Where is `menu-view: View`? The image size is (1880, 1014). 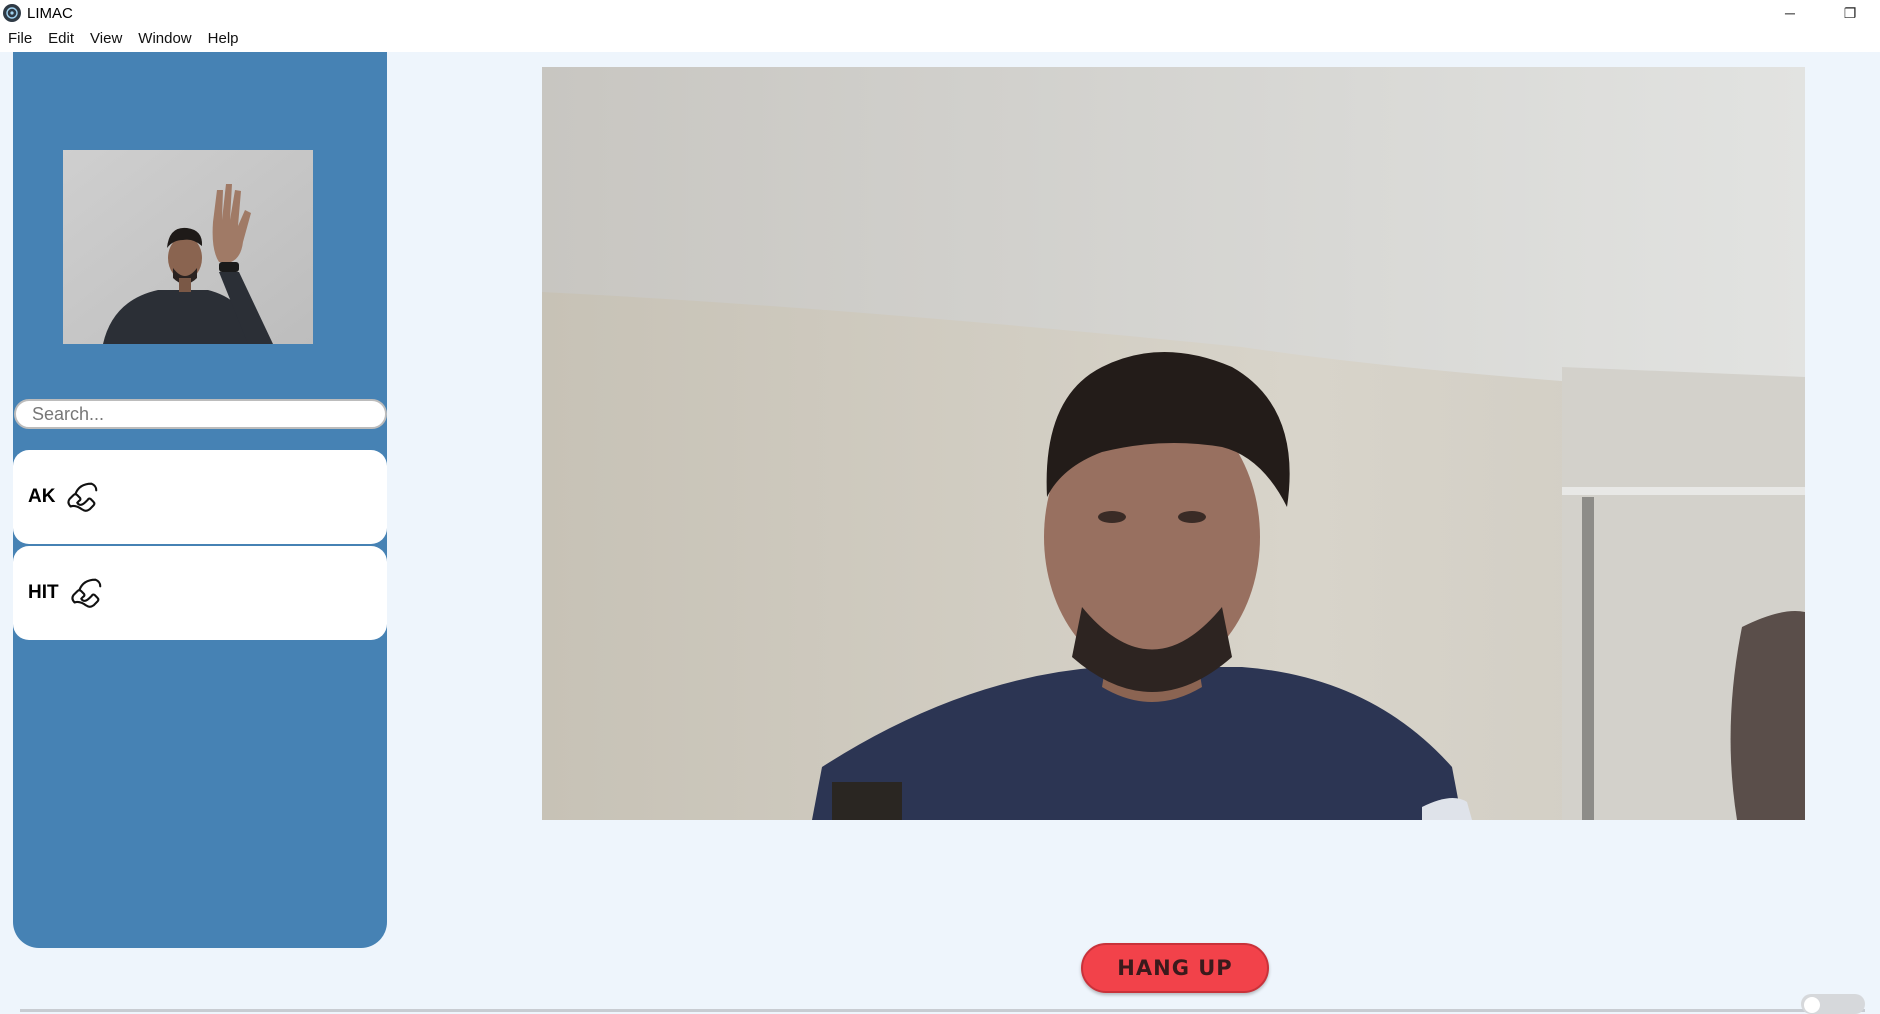
menu-view: View is located at coordinates (106, 39).